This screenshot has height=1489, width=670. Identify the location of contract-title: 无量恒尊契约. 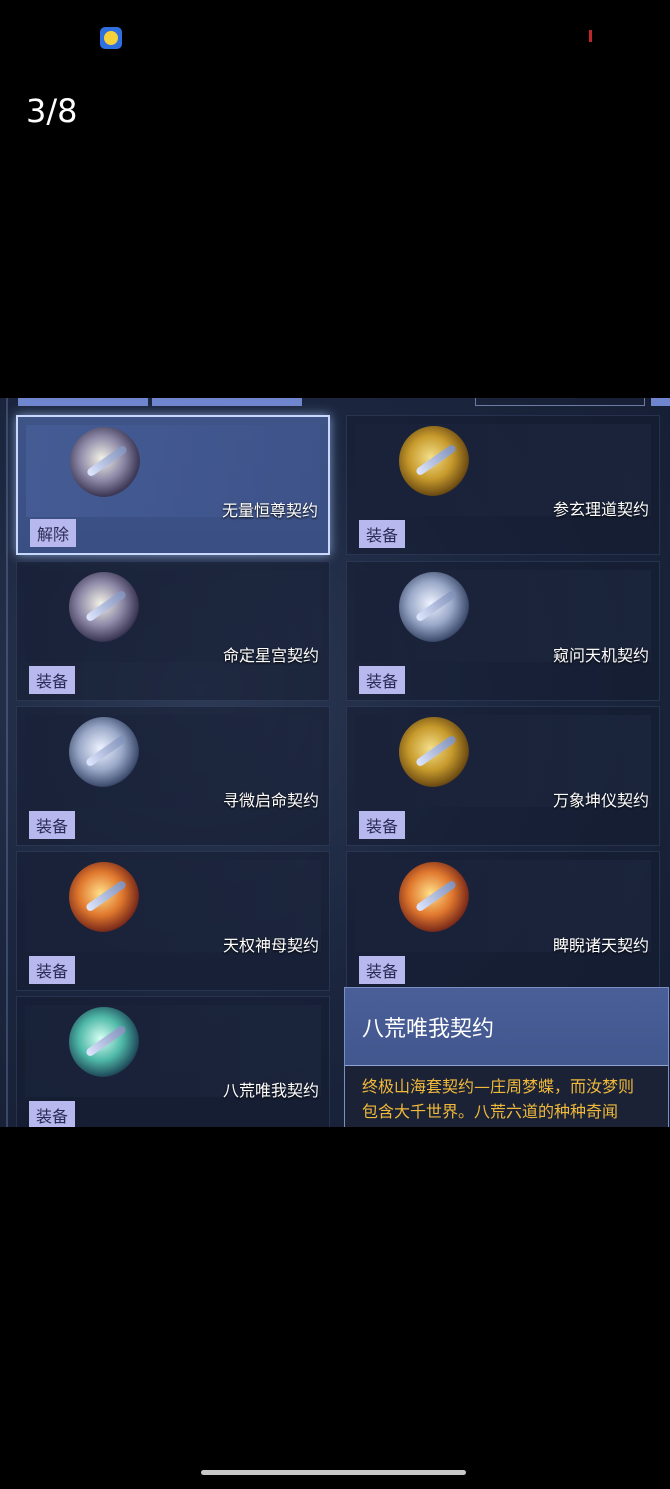
(269, 510).